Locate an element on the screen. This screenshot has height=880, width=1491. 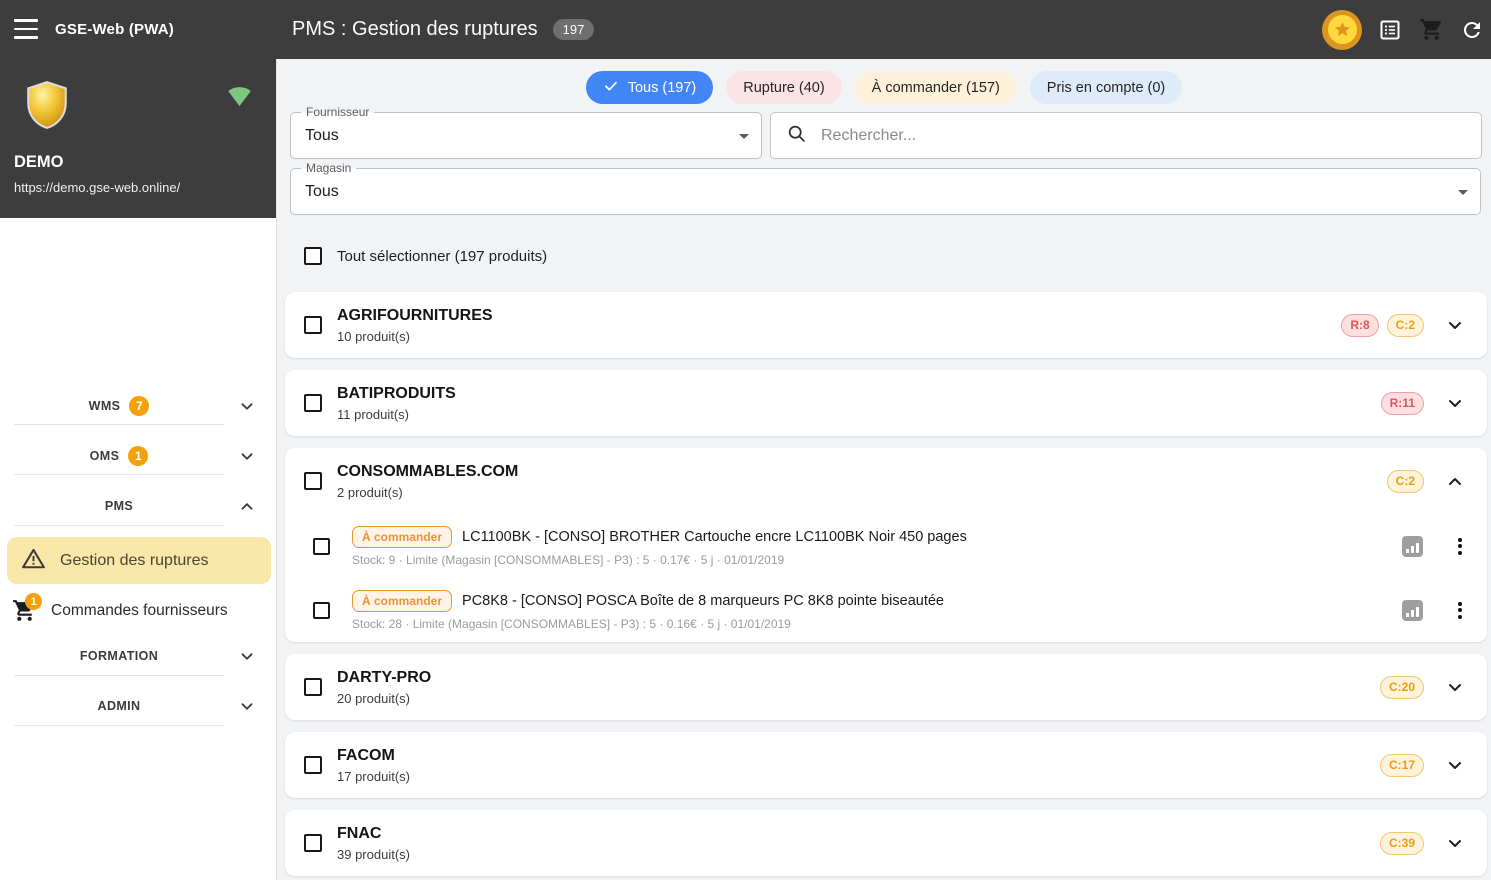
wifi-icon is located at coordinates (239, 99).